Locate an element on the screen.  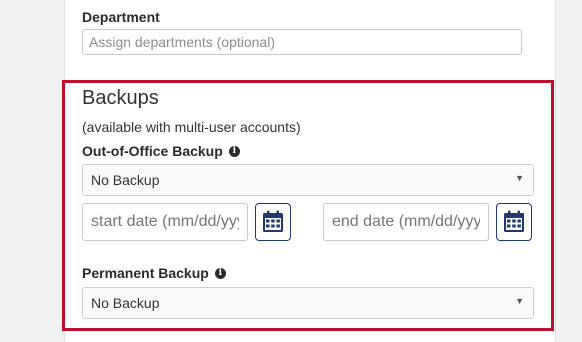
permanent-backup-selected: No Backup is located at coordinates (125, 303).